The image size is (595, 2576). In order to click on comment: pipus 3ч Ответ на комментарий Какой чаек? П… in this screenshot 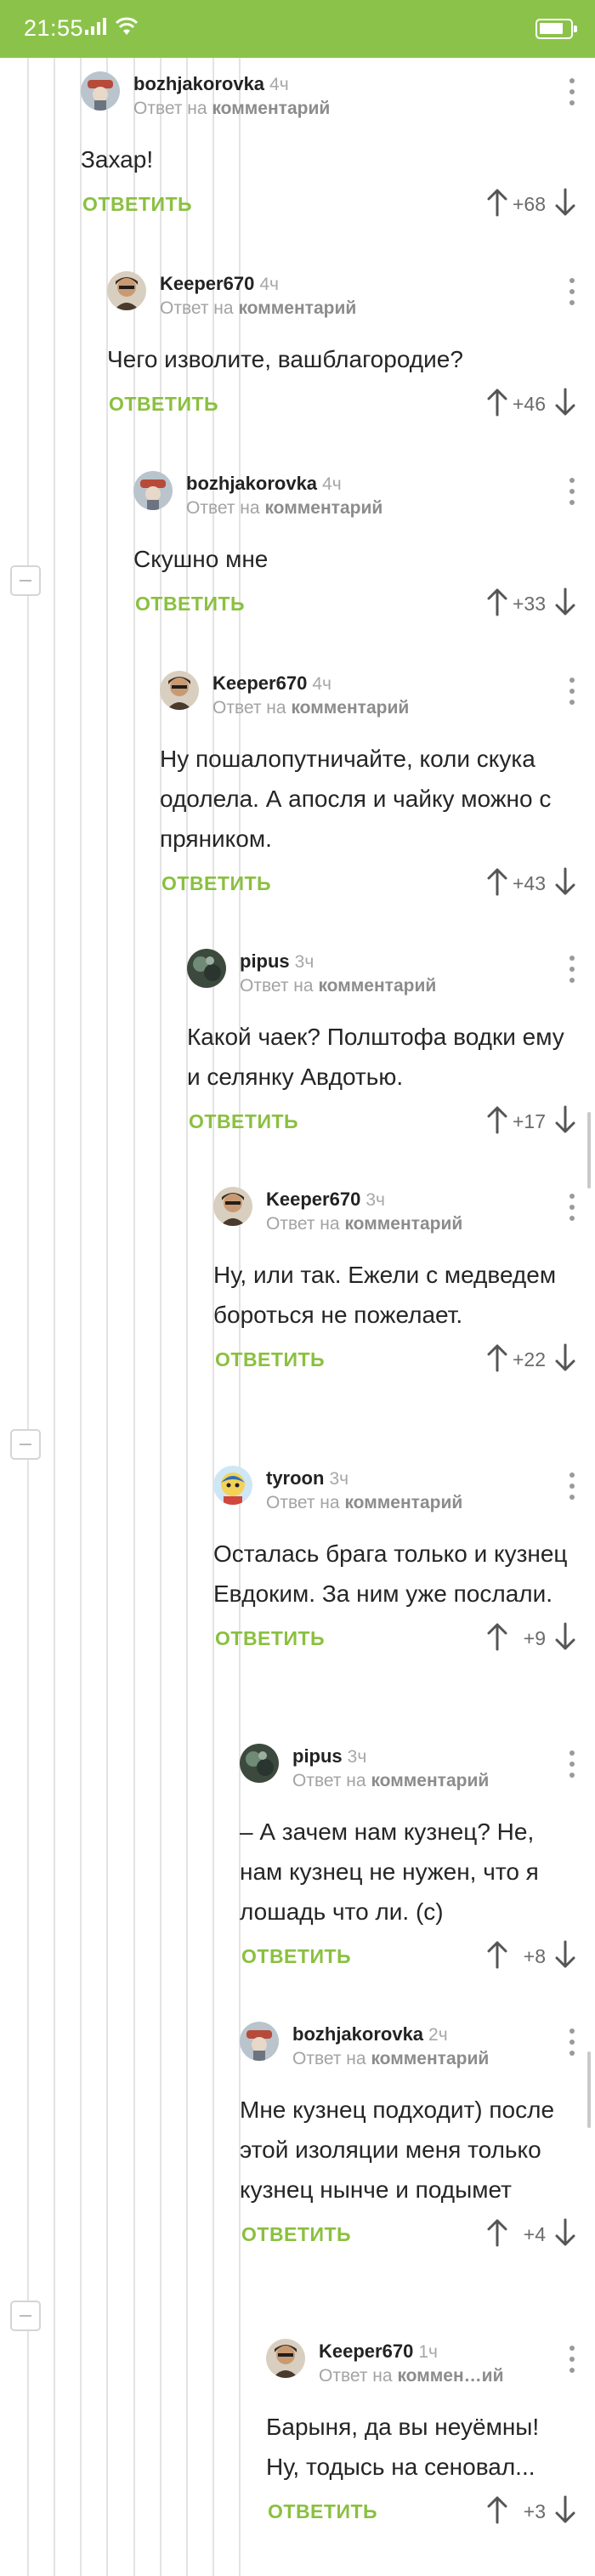, I will do `click(385, 1048)`.